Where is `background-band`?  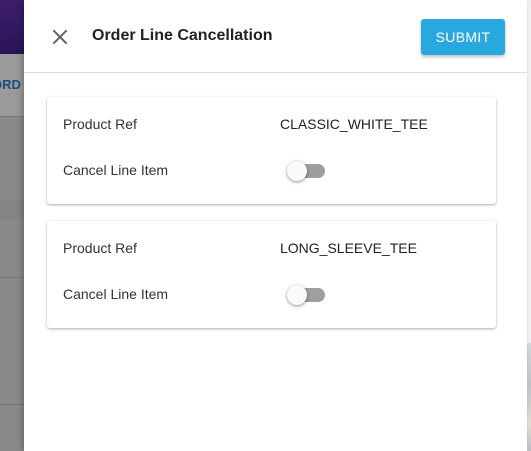
background-band is located at coordinates (12, 210).